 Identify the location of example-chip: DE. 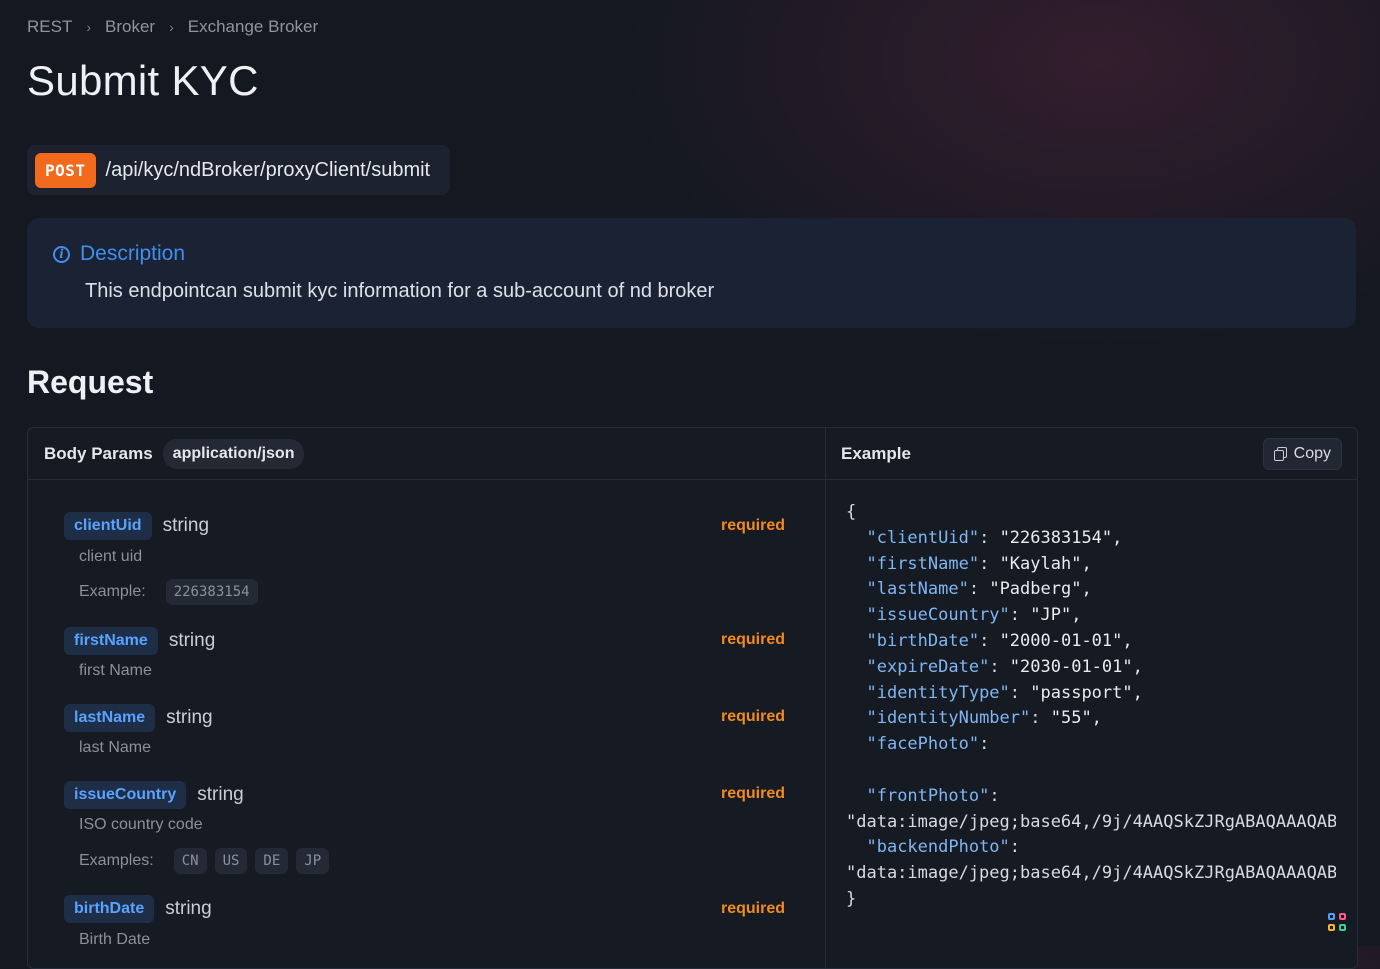
(272, 861).